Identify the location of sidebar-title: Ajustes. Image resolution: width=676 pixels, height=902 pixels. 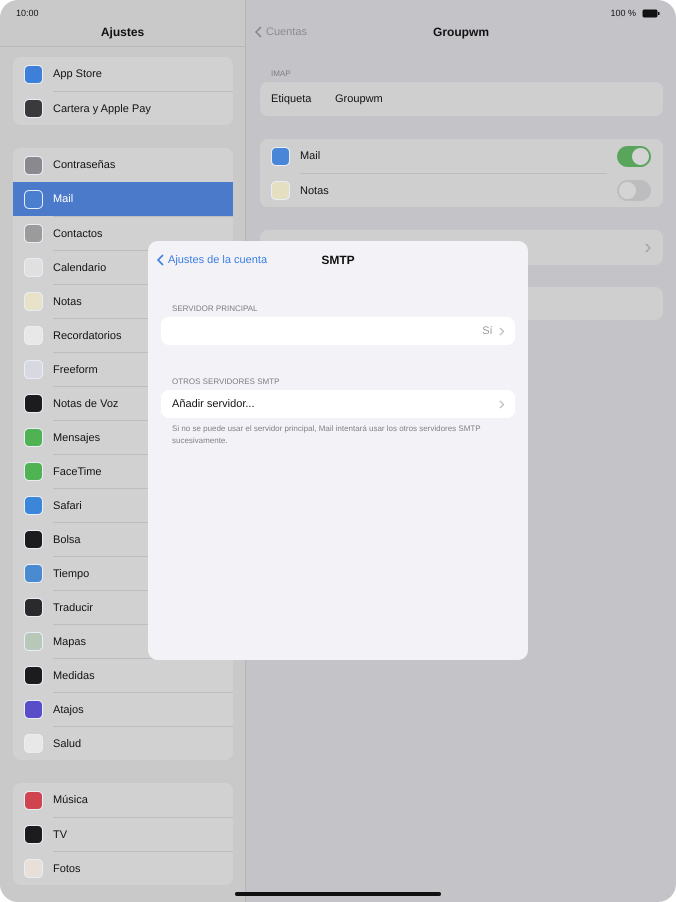
(122, 32).